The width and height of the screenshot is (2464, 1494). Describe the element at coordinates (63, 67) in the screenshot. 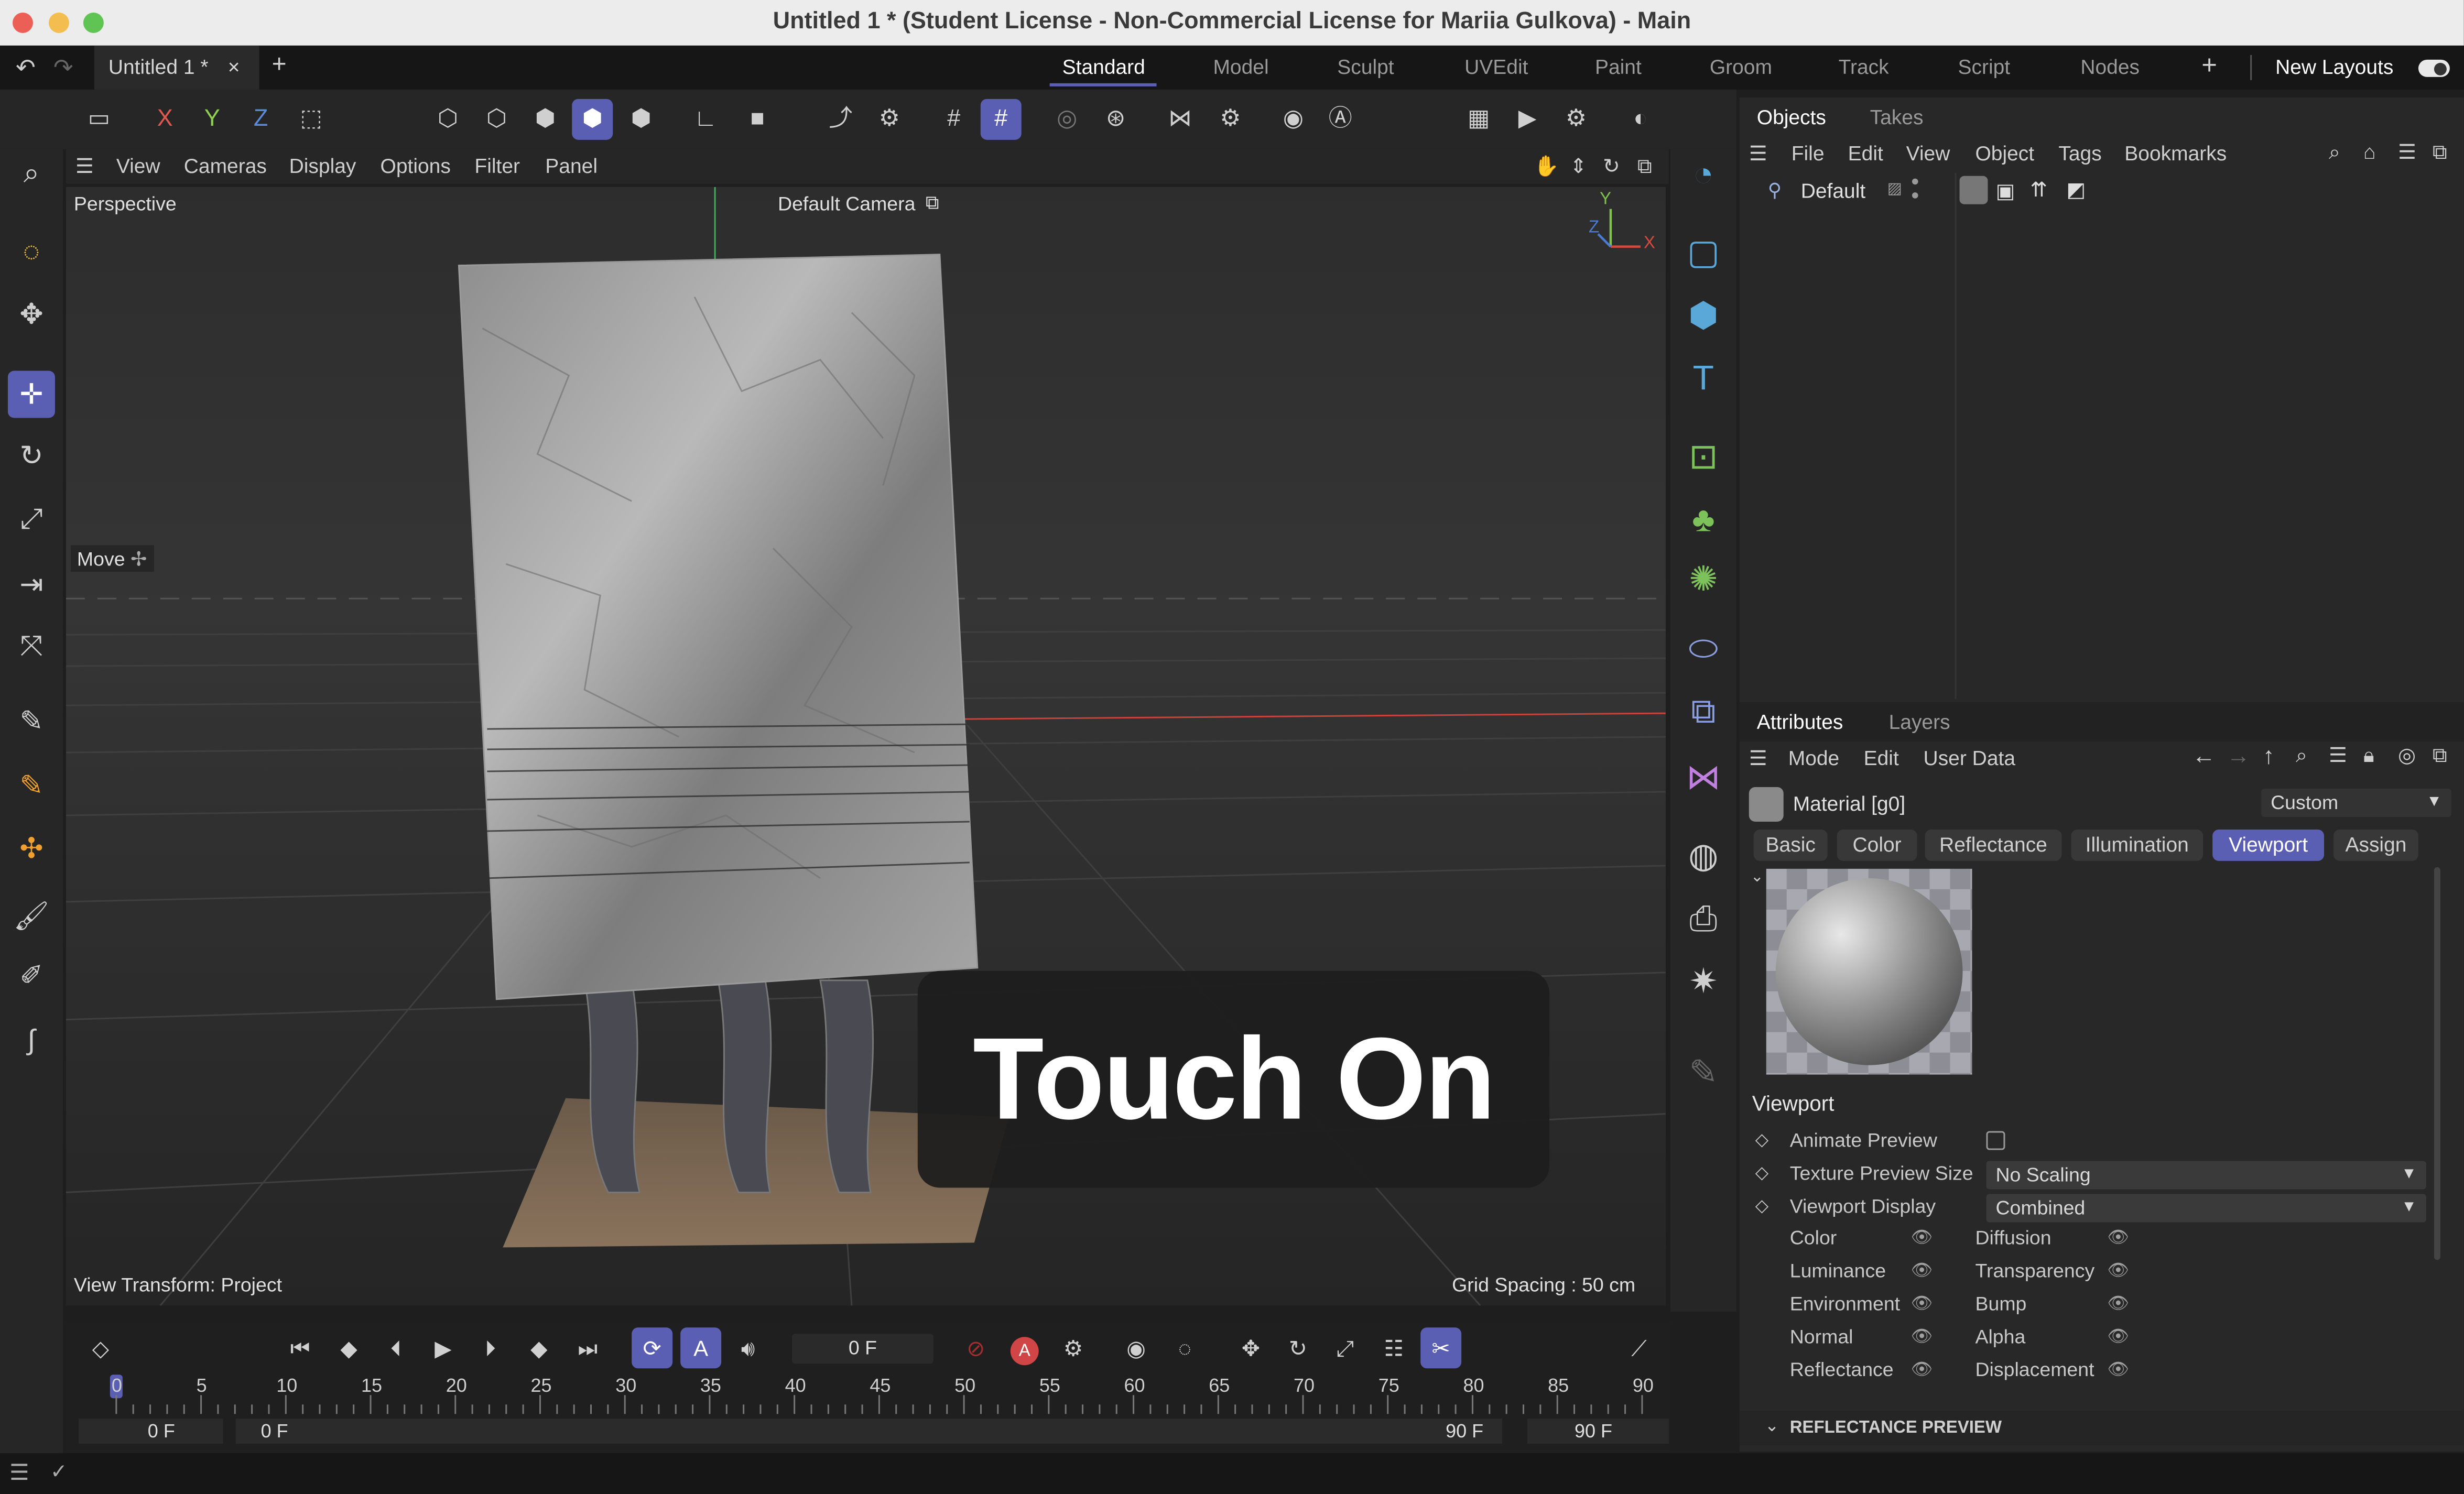

I see `redo-icon: ↷` at that location.